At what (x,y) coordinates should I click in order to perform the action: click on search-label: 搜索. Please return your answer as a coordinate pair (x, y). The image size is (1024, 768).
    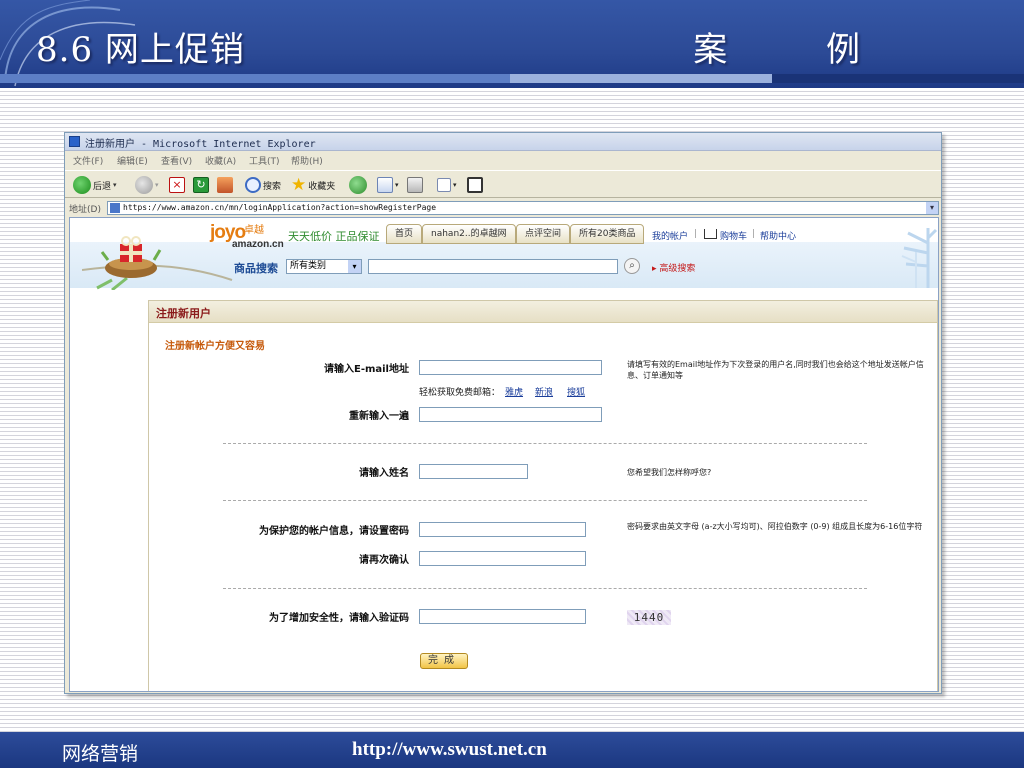
    Looking at the image, I should click on (272, 186).